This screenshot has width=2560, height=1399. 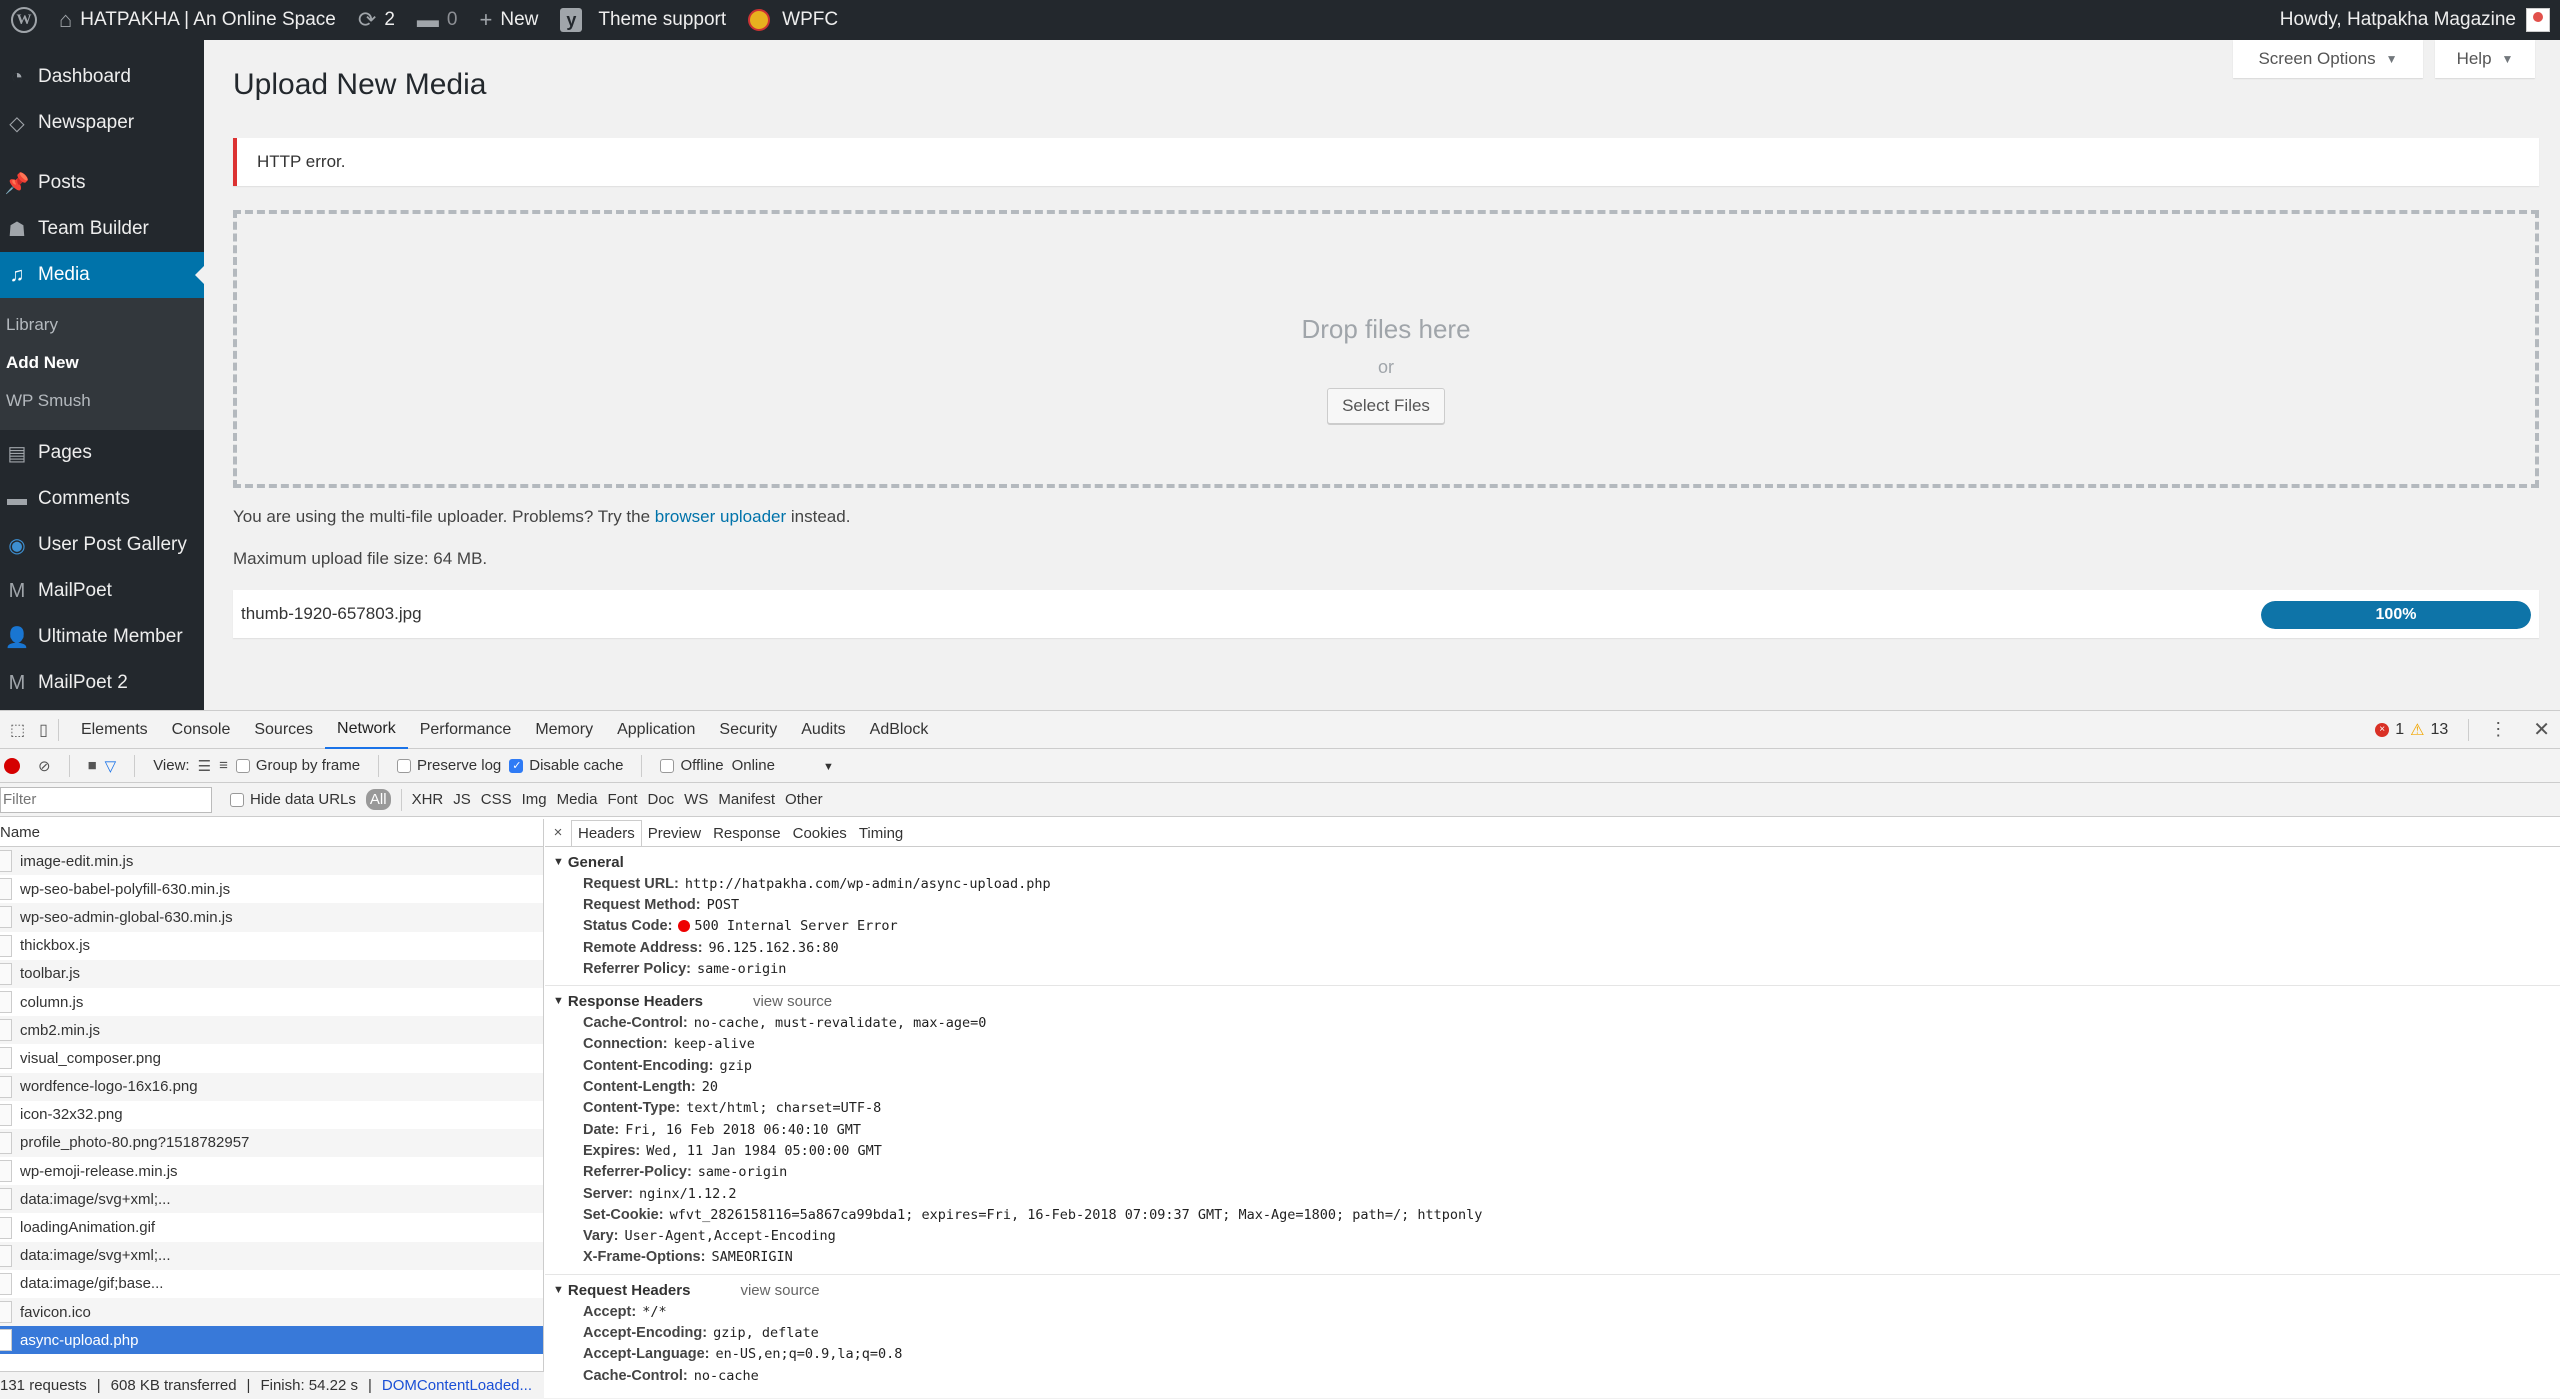 What do you see at coordinates (376, 20) in the screenshot?
I see `updates-link: ⟳ 2` at bounding box center [376, 20].